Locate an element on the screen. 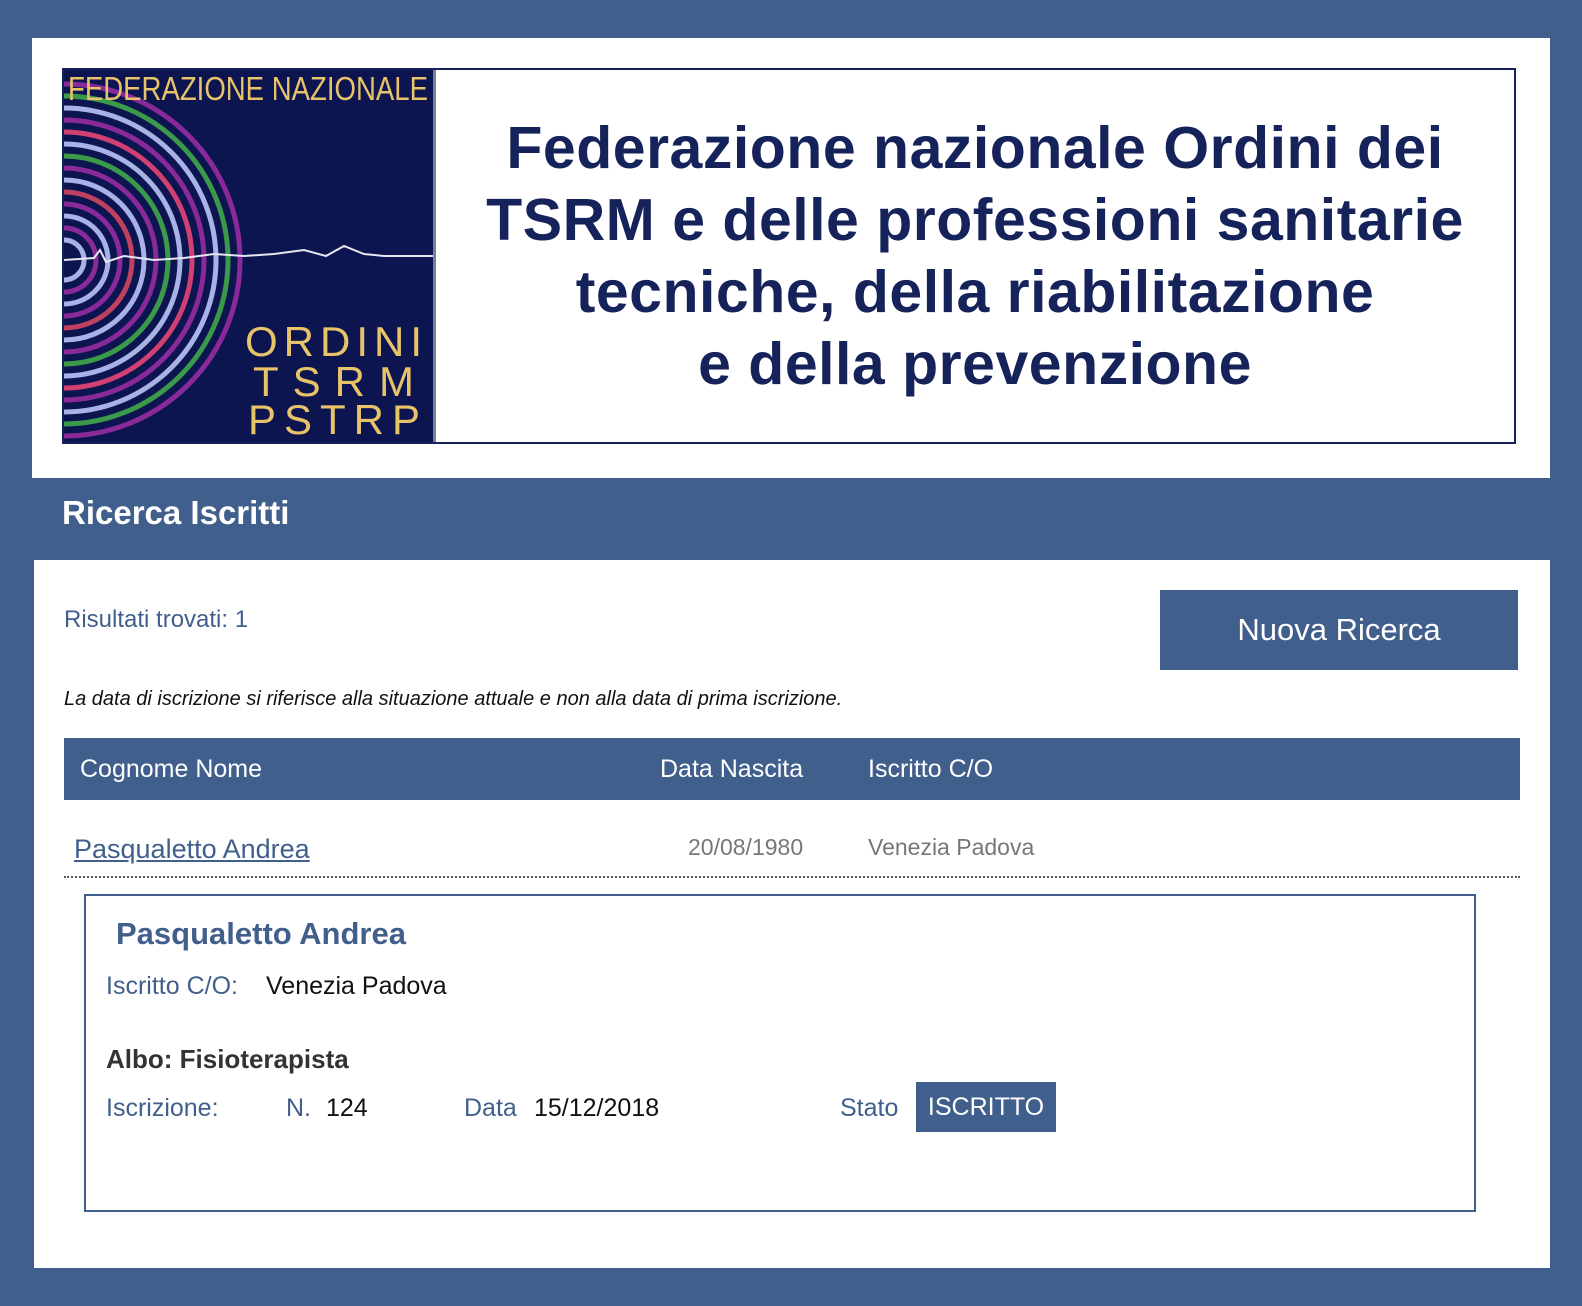 Image resolution: width=1582 pixels, height=1306 pixels. iscrizione-label: Iscrizione: is located at coordinates (162, 1108).